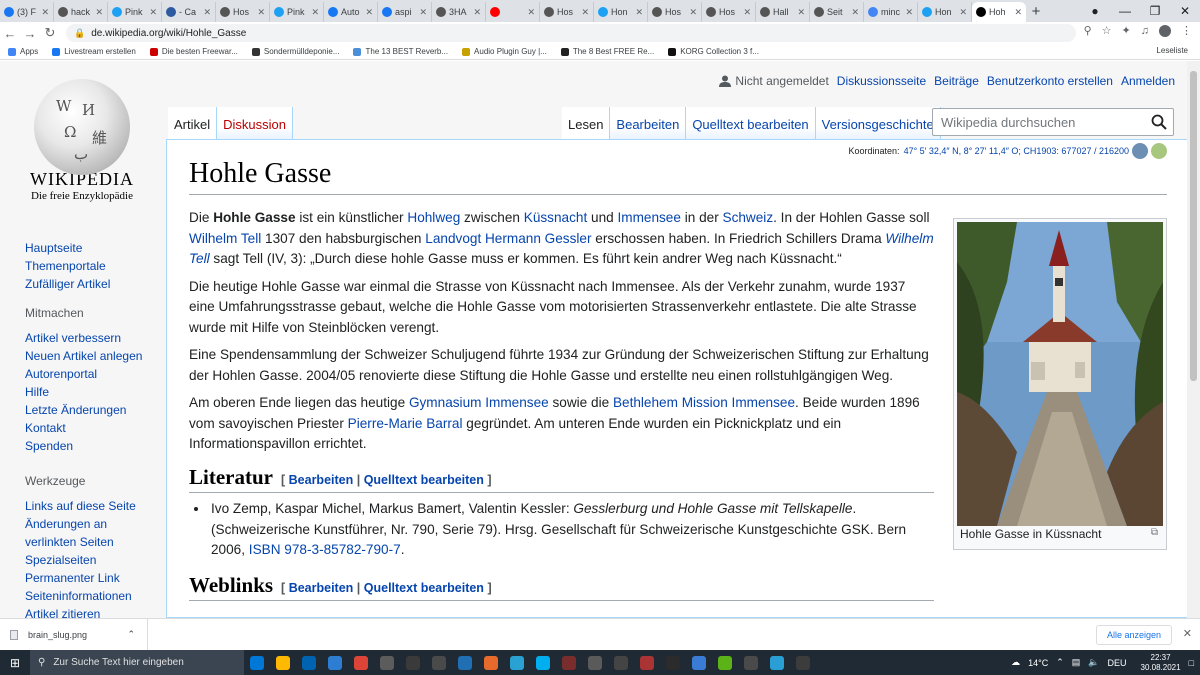 The image size is (1200, 675). I want to click on browser-tab: hack ✕, so click(81, 12).